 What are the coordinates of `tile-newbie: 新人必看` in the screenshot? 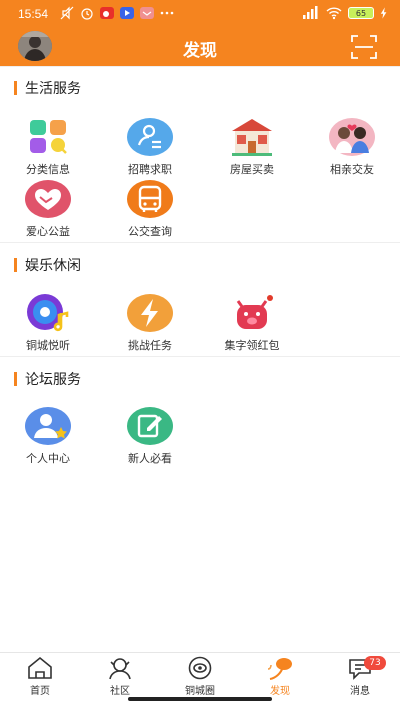 It's located at (150, 437).